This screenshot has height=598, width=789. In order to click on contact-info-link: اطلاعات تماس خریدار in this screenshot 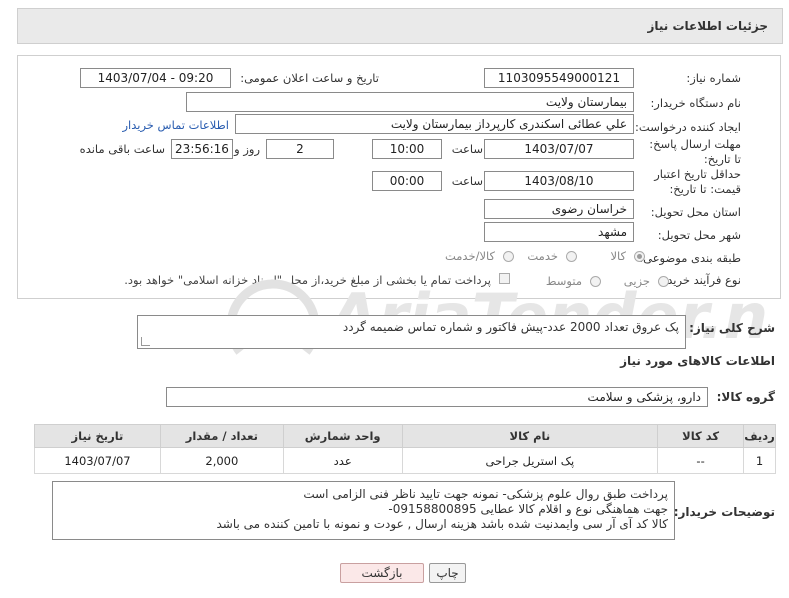, I will do `click(175, 125)`.